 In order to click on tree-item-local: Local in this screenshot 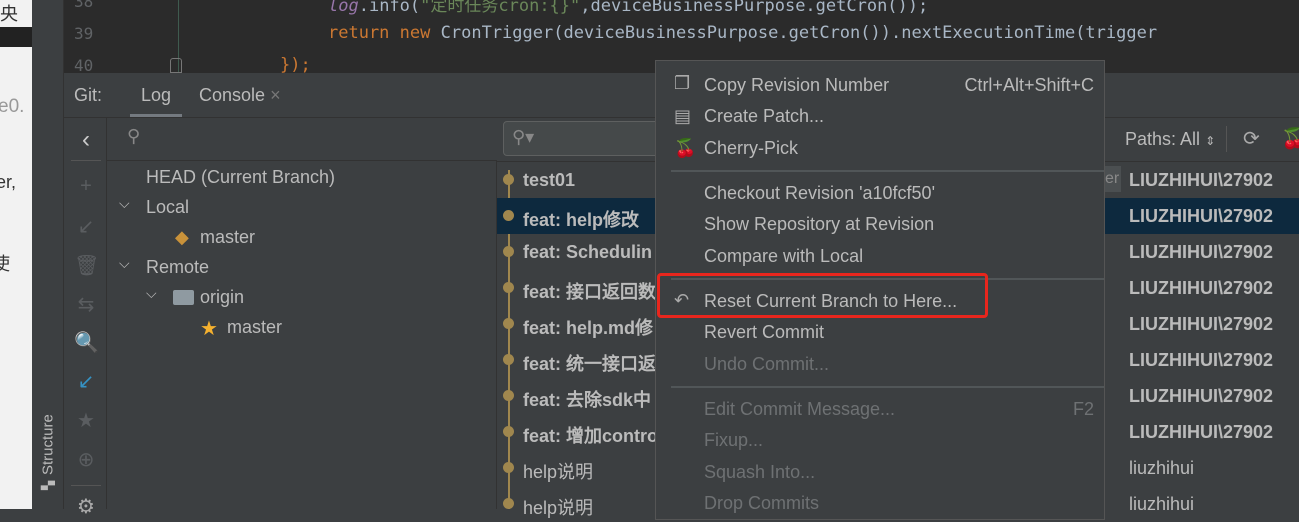, I will do `click(167, 207)`.